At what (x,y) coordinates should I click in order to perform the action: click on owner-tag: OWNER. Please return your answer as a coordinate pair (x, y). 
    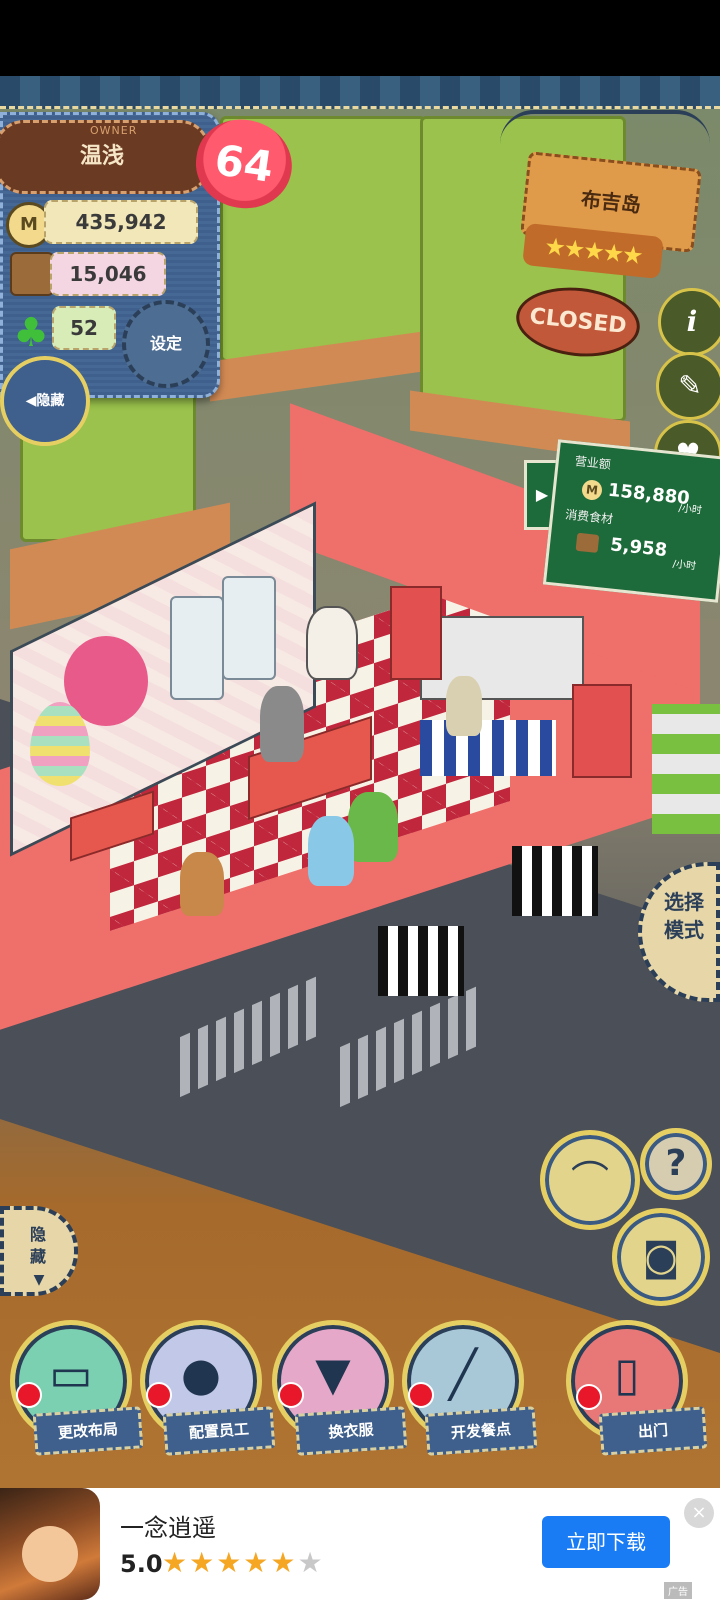
    Looking at the image, I should click on (114, 130).